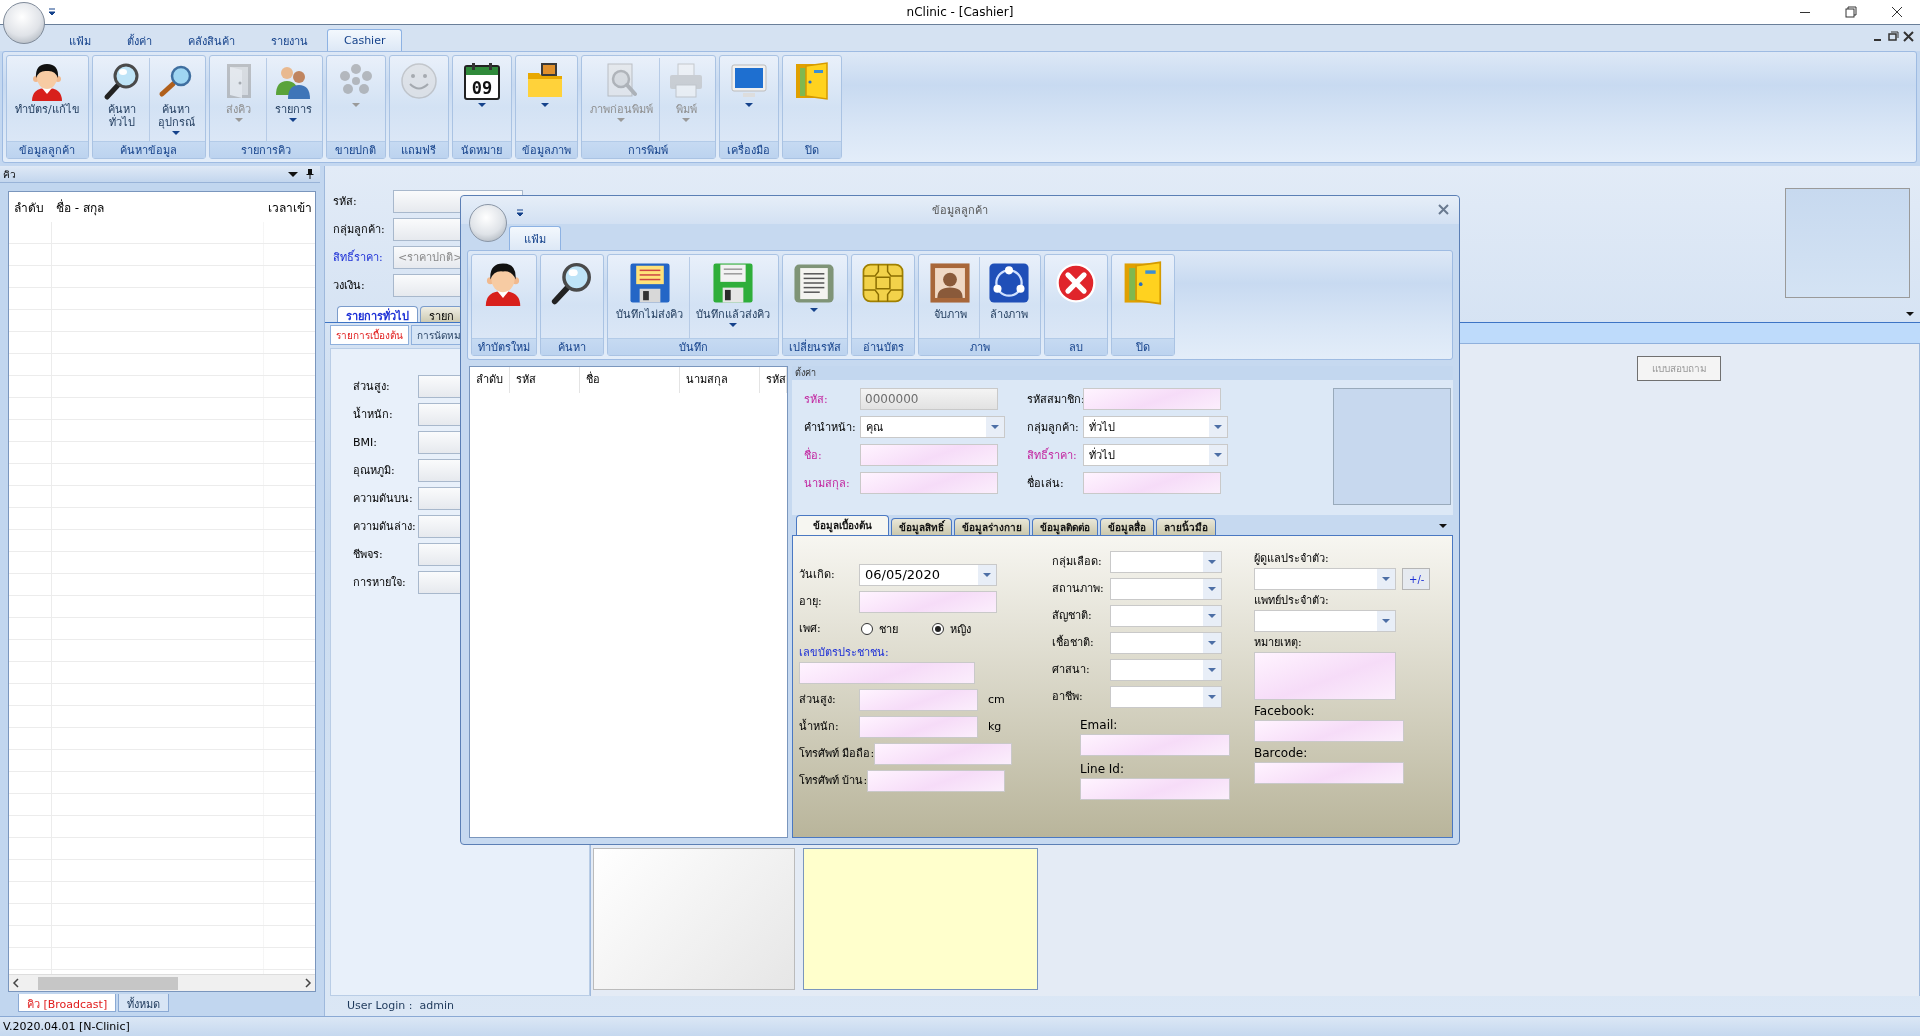 The image size is (1920, 1036). Describe the element at coordinates (1292, 559) in the screenshot. I see `field-label: ผู้ดูแลประจำตัว:` at that location.